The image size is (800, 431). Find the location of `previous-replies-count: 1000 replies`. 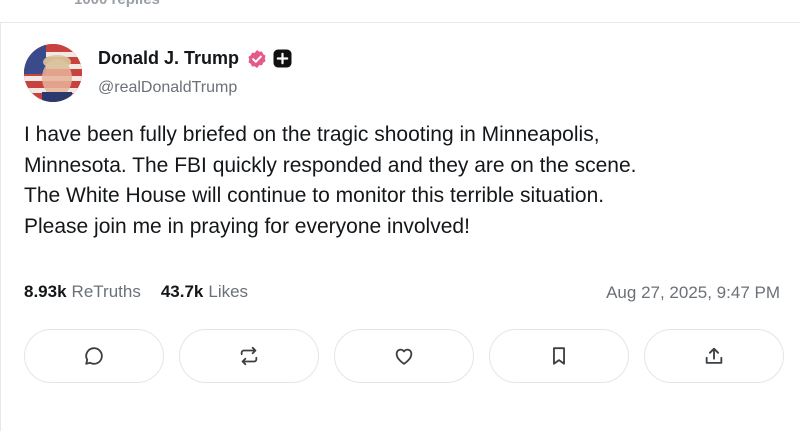

previous-replies-count: 1000 replies is located at coordinates (117, 4).